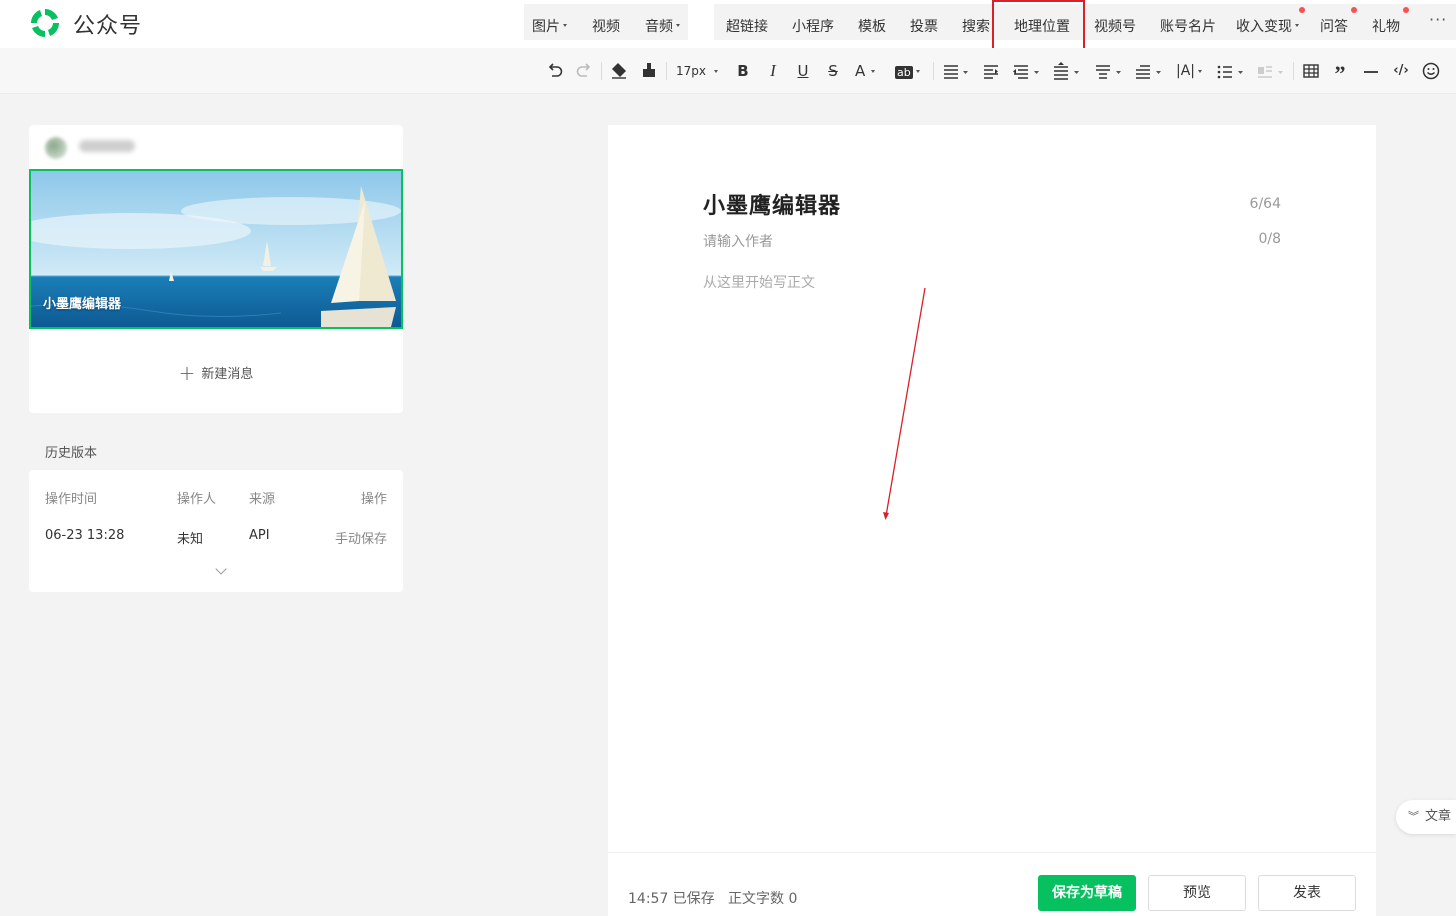 This screenshot has width=1456, height=916. What do you see at coordinates (108, 26) in the screenshot?
I see `brand-name: 公众号` at bounding box center [108, 26].